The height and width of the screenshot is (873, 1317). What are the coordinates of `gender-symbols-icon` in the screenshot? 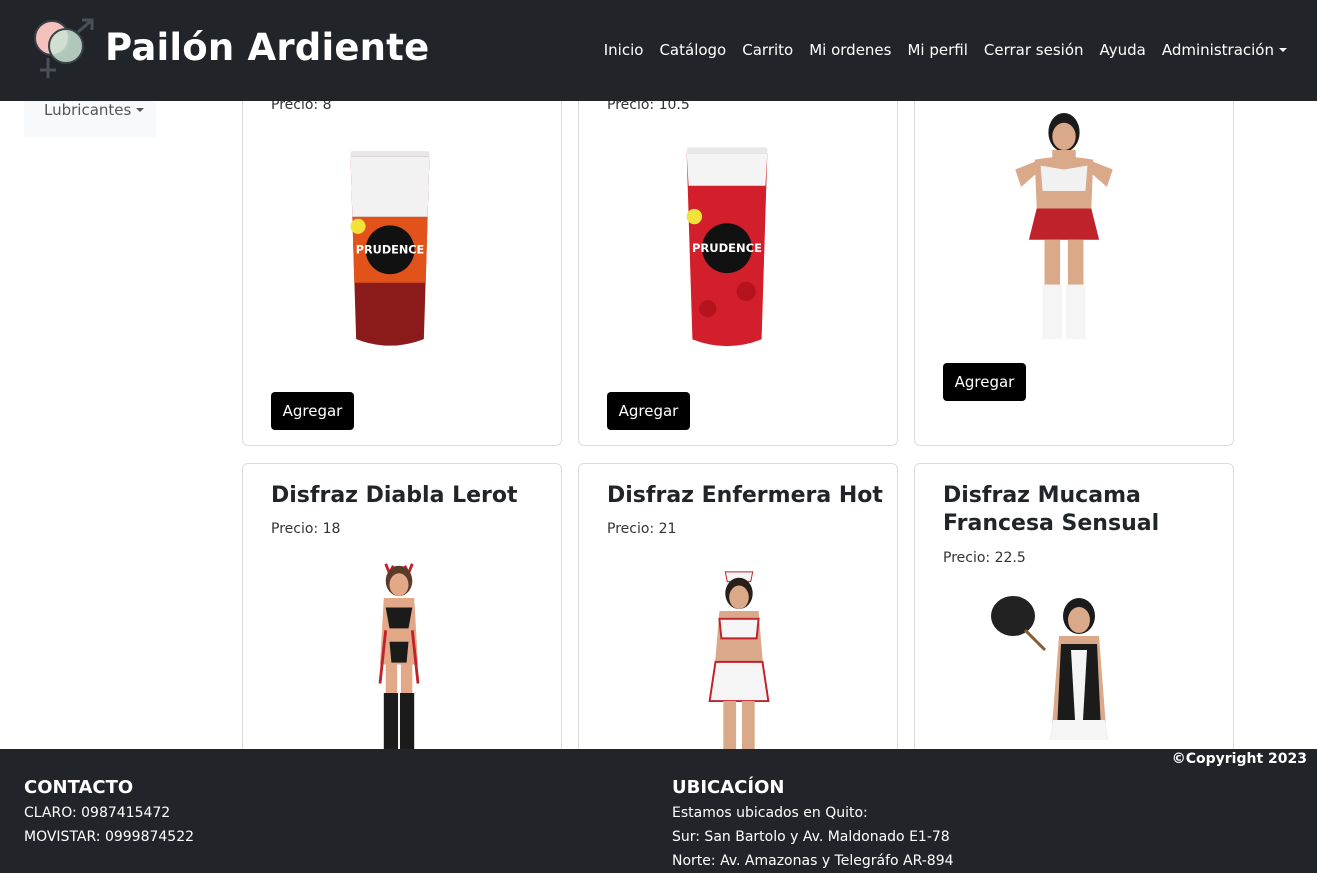 It's located at (64, 49).